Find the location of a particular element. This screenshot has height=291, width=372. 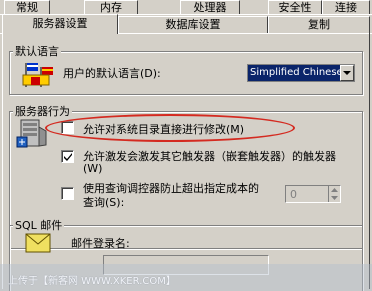

tab-general: 常规 is located at coordinates (27, 7).